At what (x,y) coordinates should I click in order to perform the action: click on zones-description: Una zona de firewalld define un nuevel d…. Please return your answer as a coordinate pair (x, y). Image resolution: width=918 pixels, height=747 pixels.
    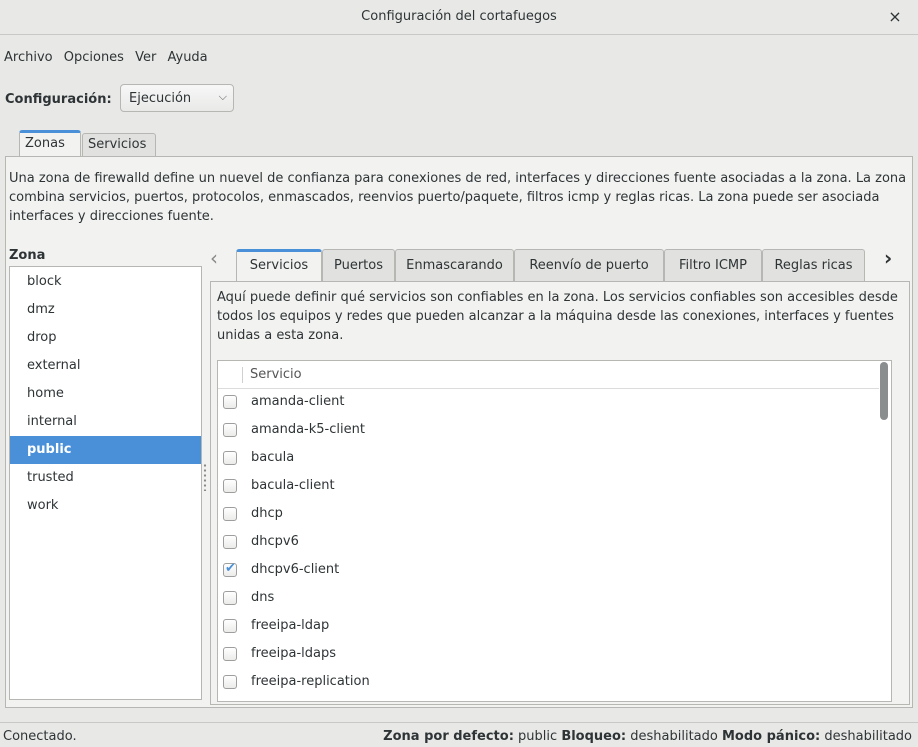
    Looking at the image, I should click on (458, 197).